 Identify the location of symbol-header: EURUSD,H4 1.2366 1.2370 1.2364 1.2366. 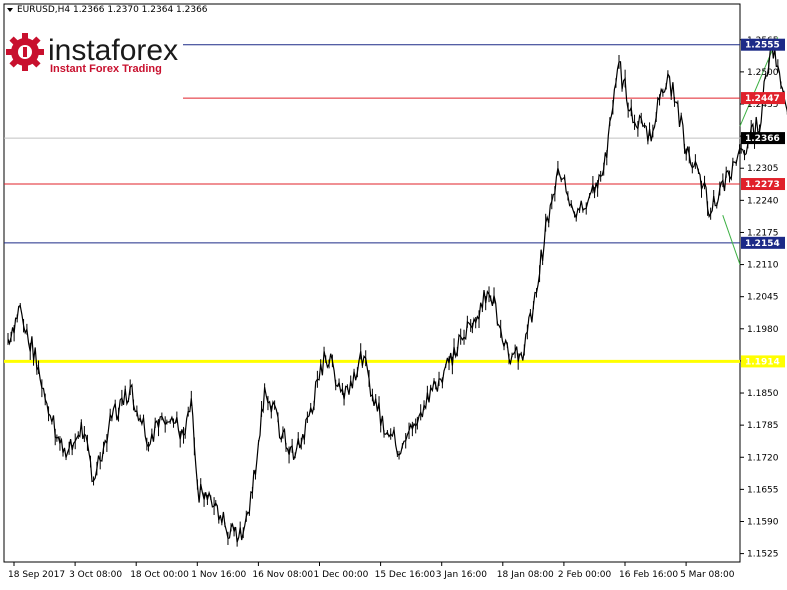
(112, 10).